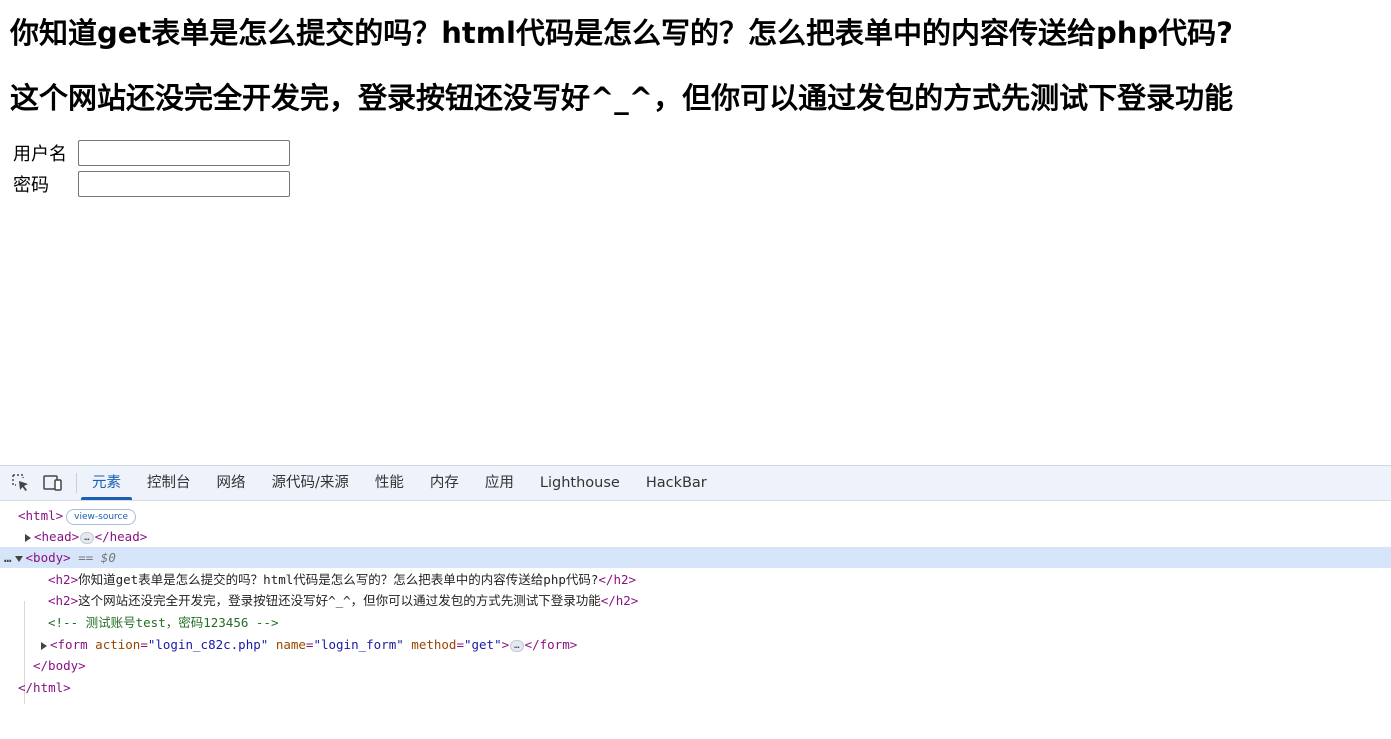 This screenshot has width=1391, height=739. I want to click on form-action-attr: action, so click(118, 644).